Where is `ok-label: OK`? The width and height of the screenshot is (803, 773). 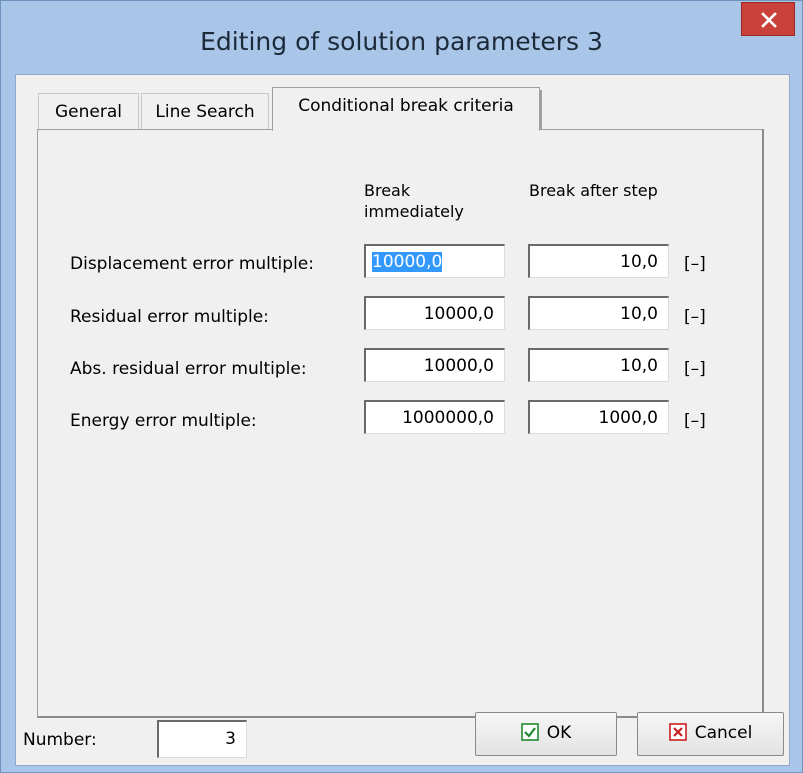 ok-label: OK is located at coordinates (559, 733).